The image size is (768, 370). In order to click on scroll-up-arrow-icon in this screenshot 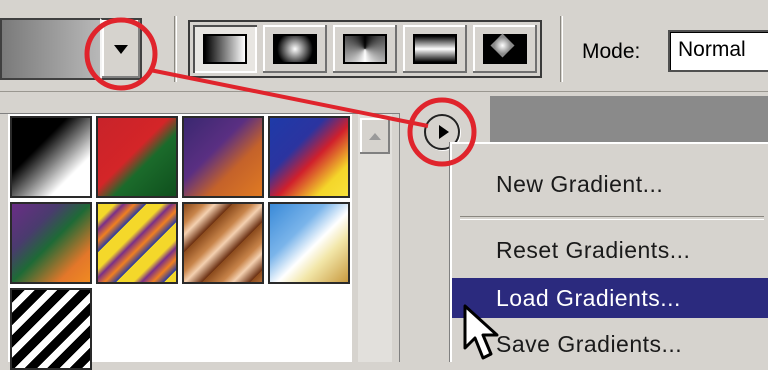, I will do `click(375, 136)`.